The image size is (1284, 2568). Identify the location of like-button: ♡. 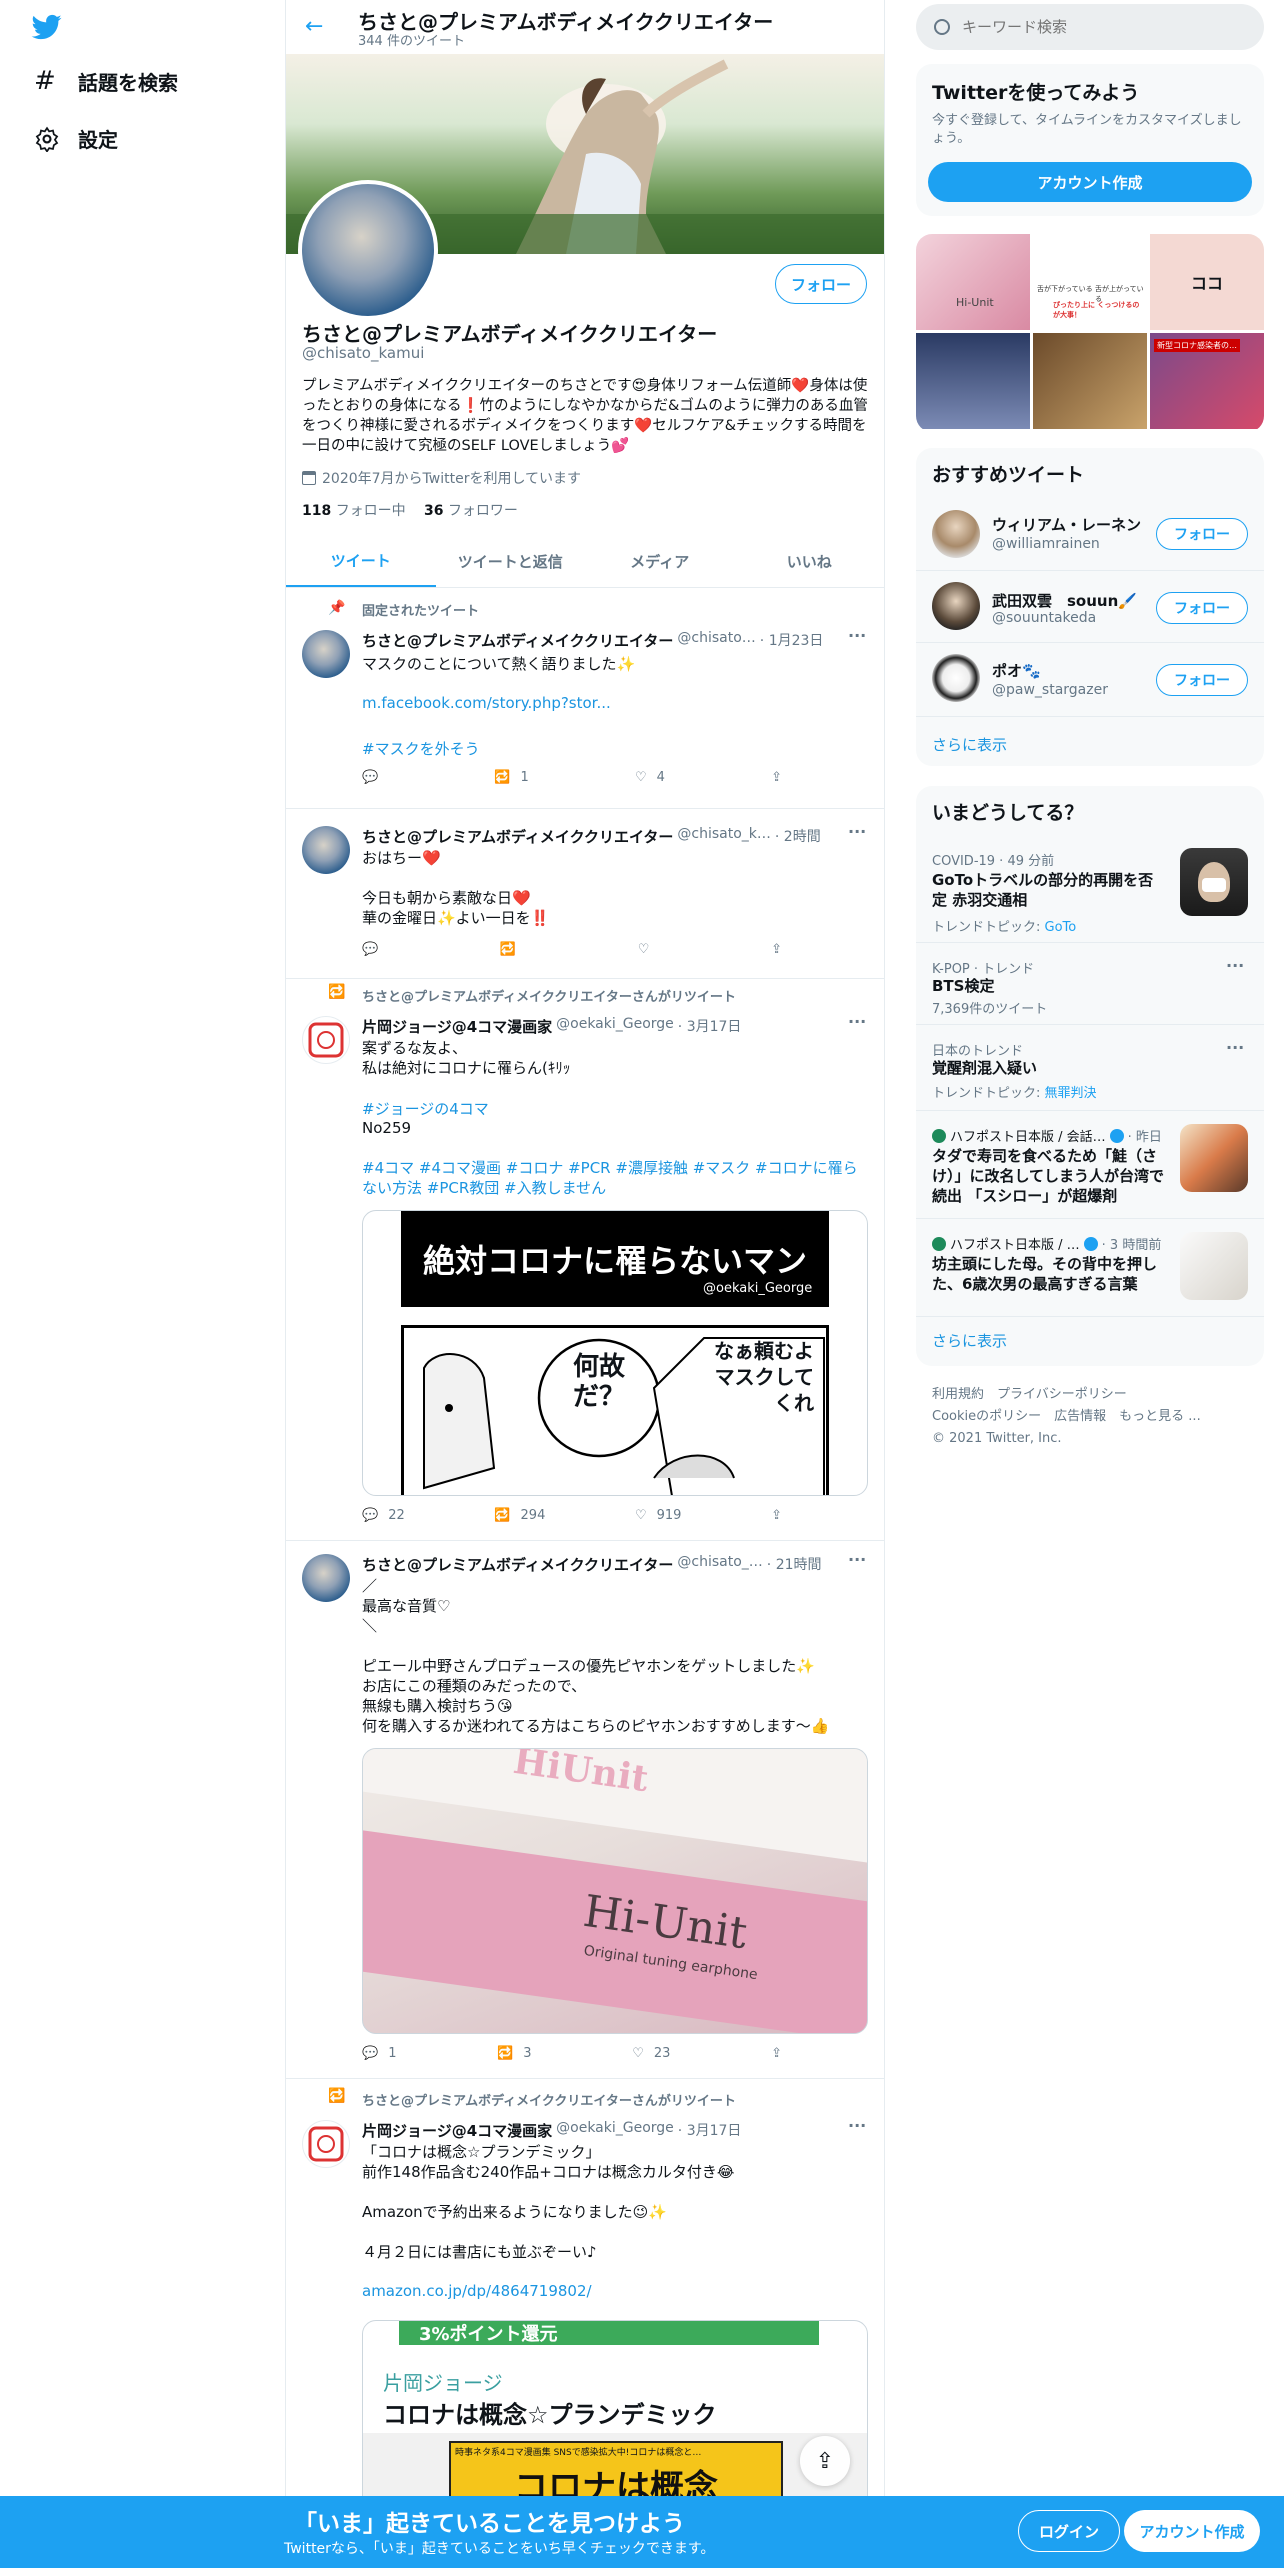
(649, 949).